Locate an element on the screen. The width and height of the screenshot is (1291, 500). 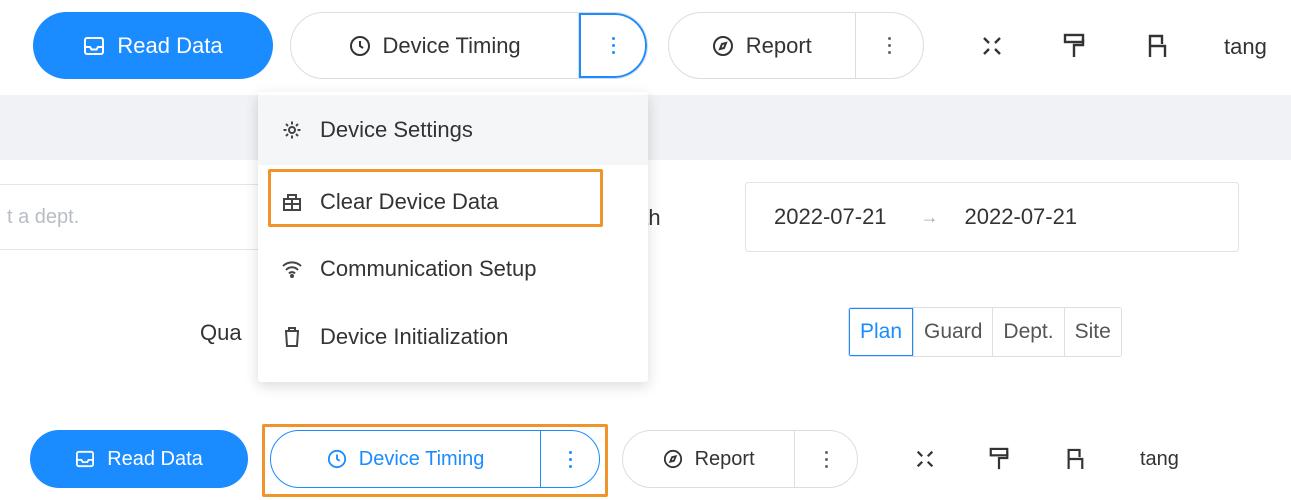
segment-site: Site is located at coordinates (1092, 332).